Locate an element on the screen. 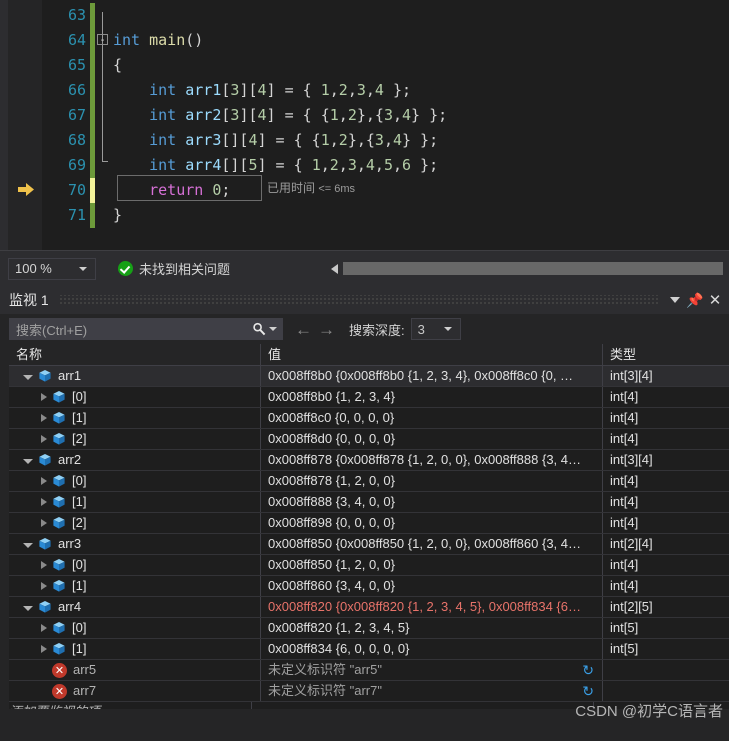 The image size is (729, 741). table-row: [1] 0x008ff888 {3, 4, 0, 0} int[4] is located at coordinates (369, 502).